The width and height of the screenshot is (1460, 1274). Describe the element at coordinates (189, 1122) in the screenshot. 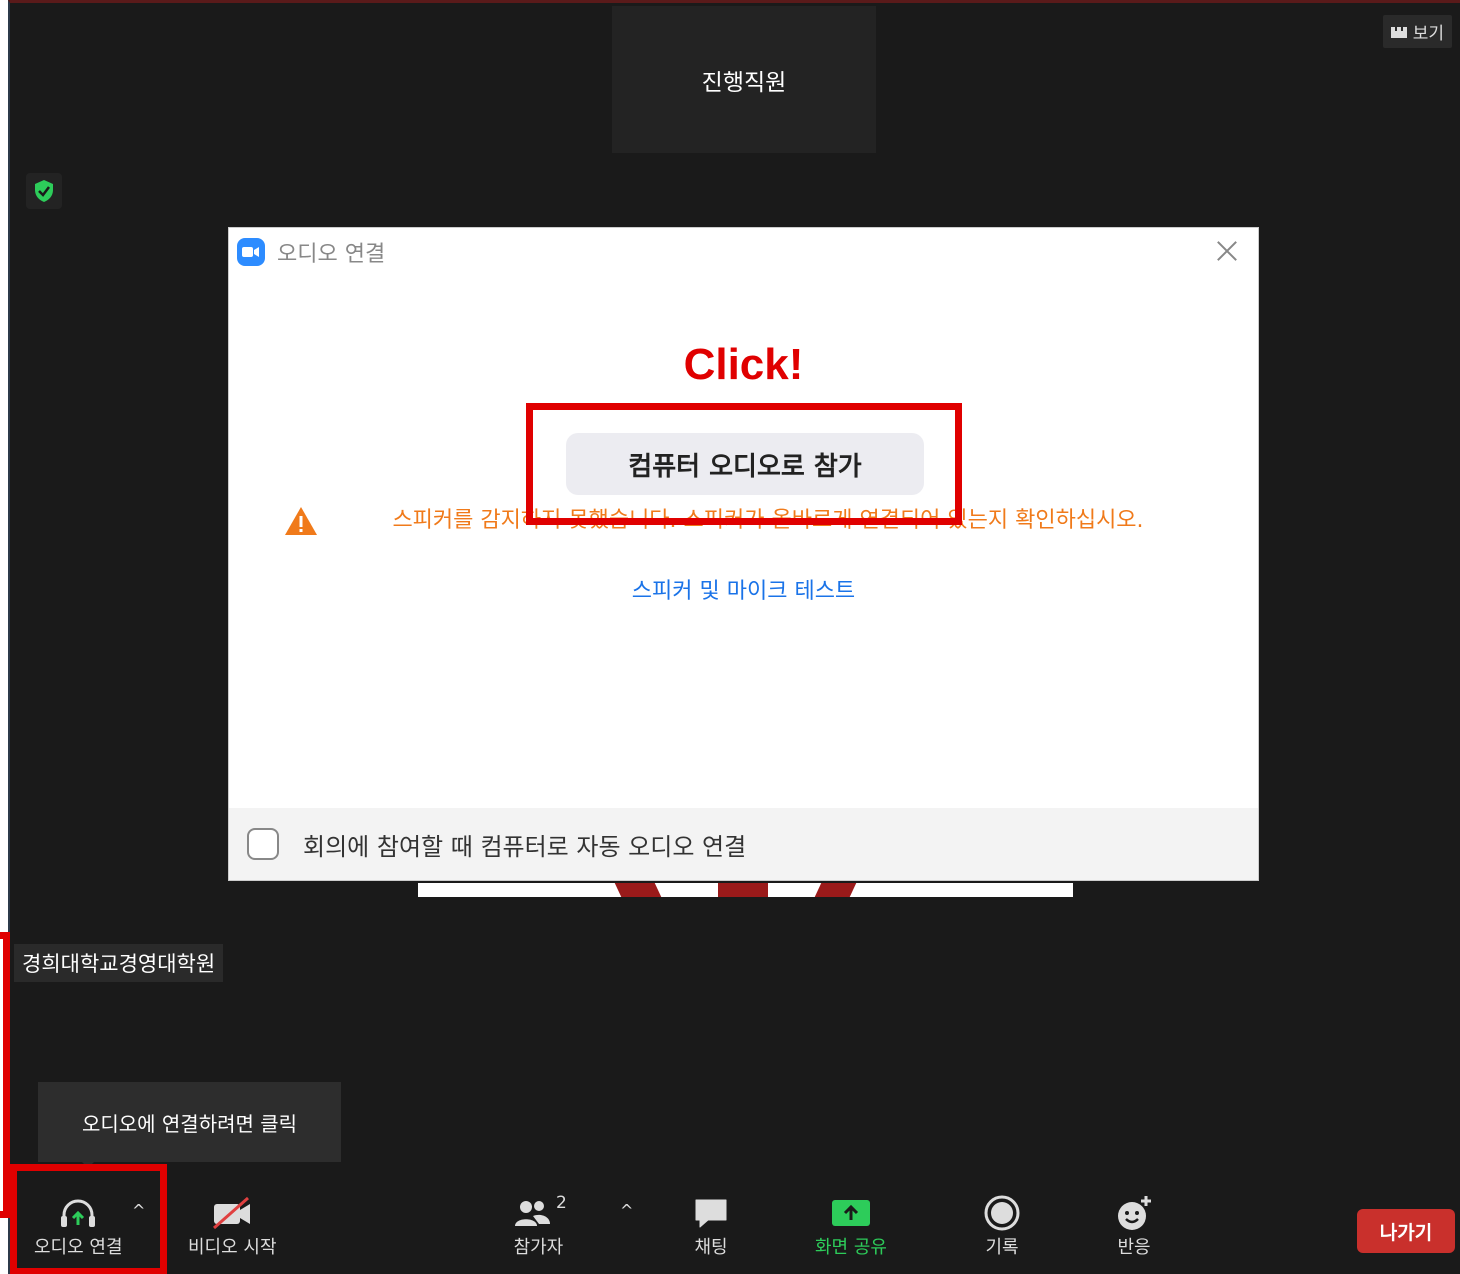

I see `audio-tooltip: 오디오에 연결하려면 클릭` at that location.